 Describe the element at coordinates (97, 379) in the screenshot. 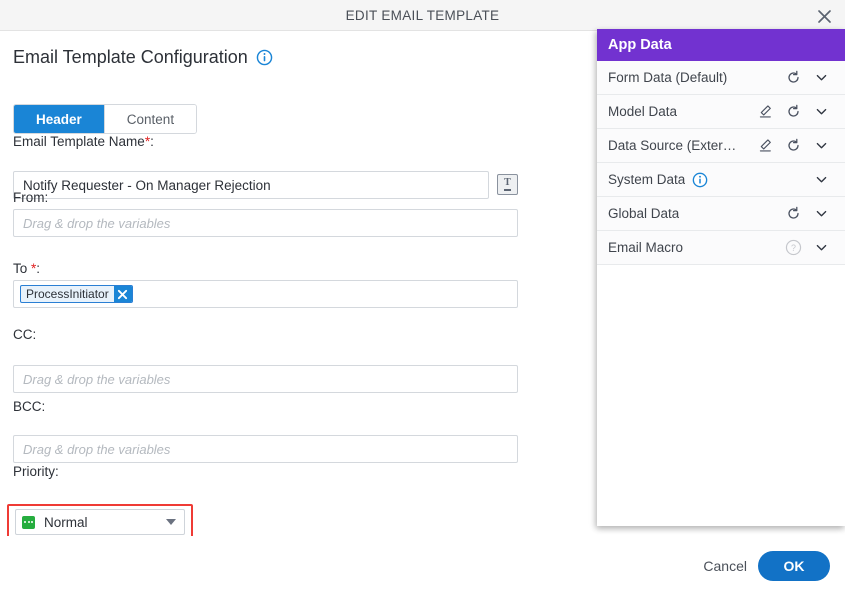

I see `cc-placeholder: Drag & drop the variables` at that location.